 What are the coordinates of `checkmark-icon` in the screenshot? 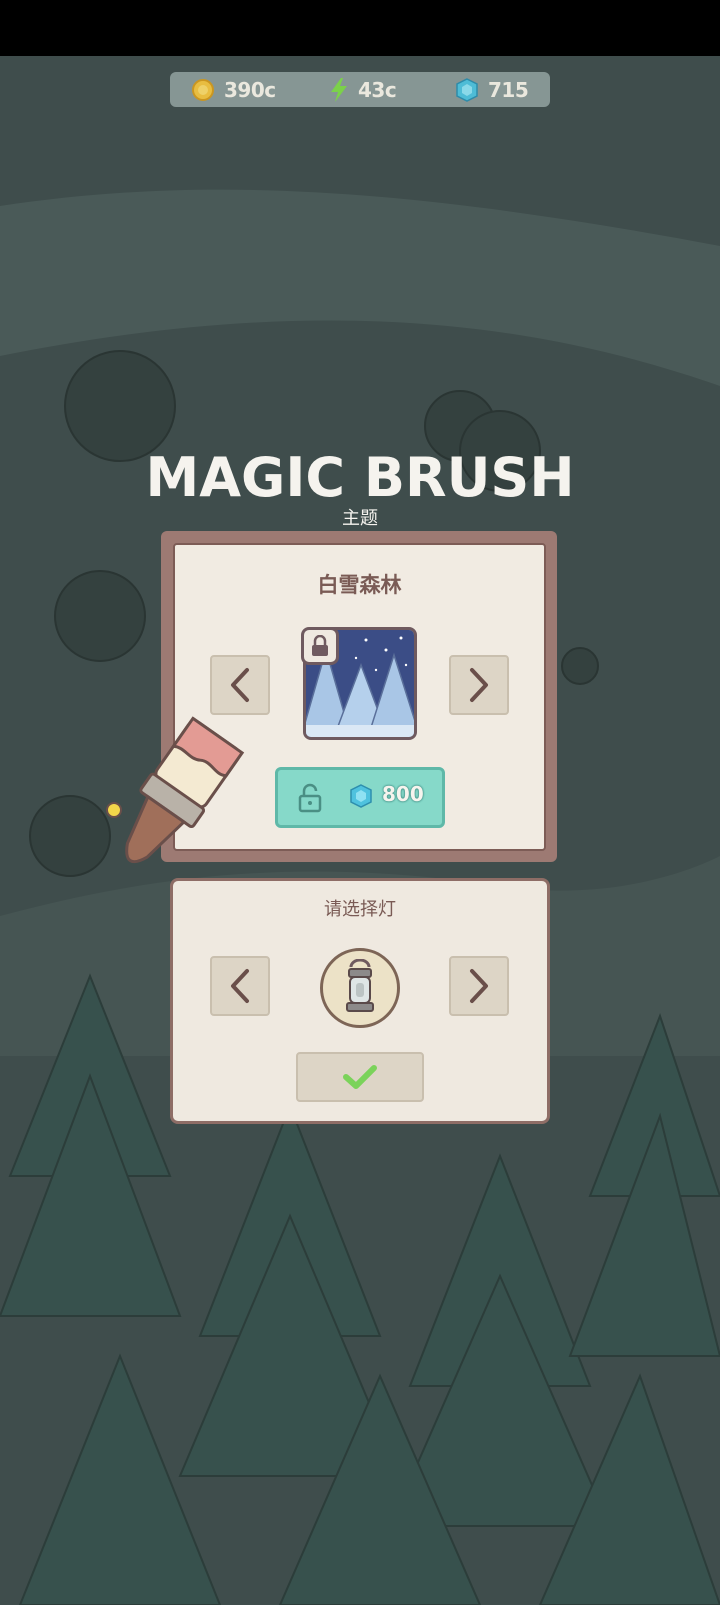 It's located at (360, 1077).